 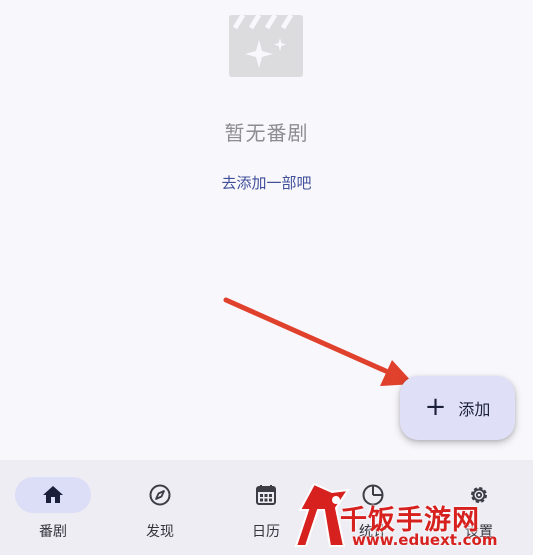 I want to click on movie-clapperboard-icon, so click(x=266, y=45).